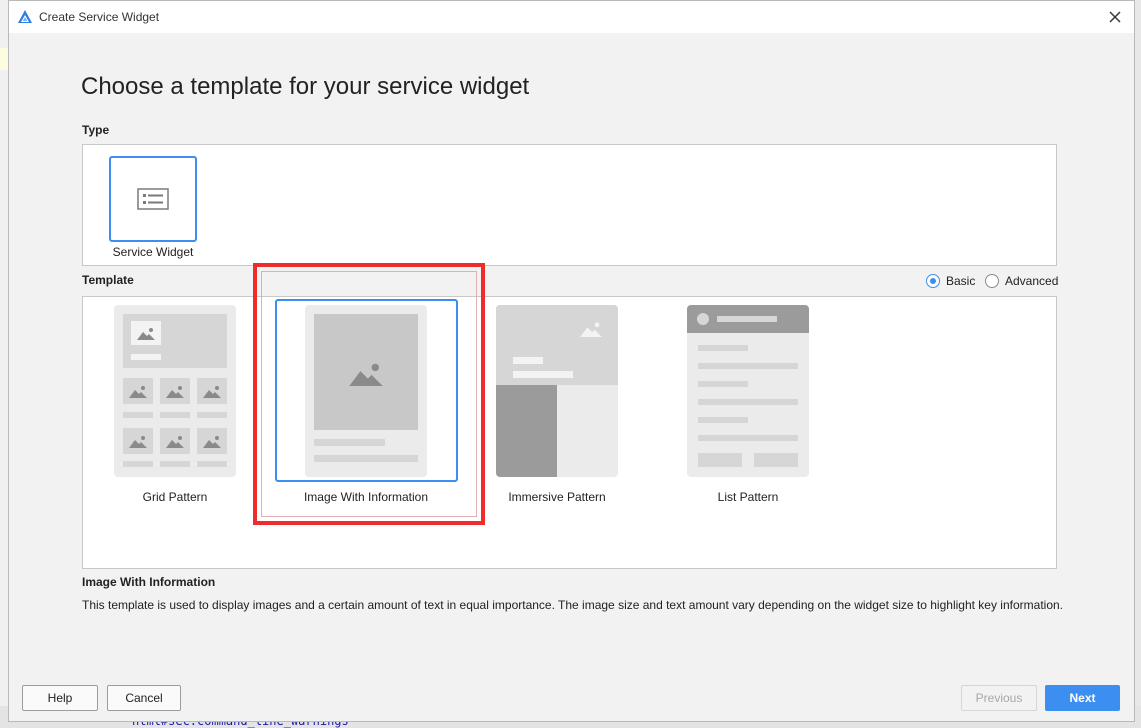 The width and height of the screenshot is (1141, 728). I want to click on help-button: Help, so click(60, 698).